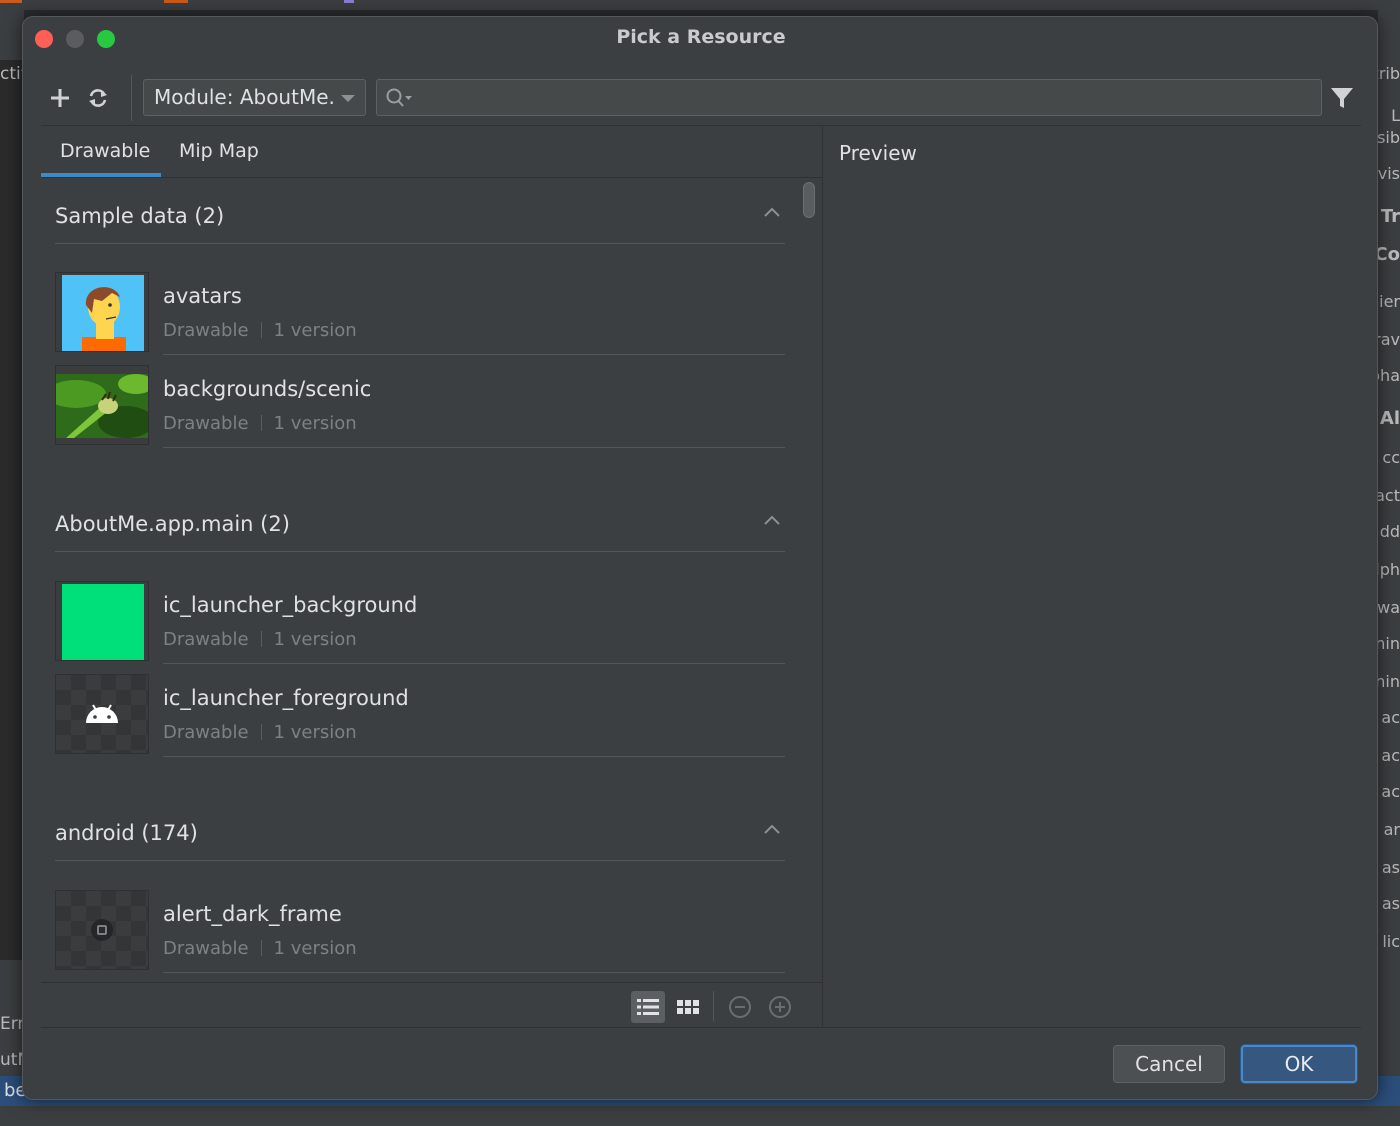 This screenshot has width=1400, height=1126. Describe the element at coordinates (1389, 495) in the screenshot. I see `ide-right-text: act` at that location.